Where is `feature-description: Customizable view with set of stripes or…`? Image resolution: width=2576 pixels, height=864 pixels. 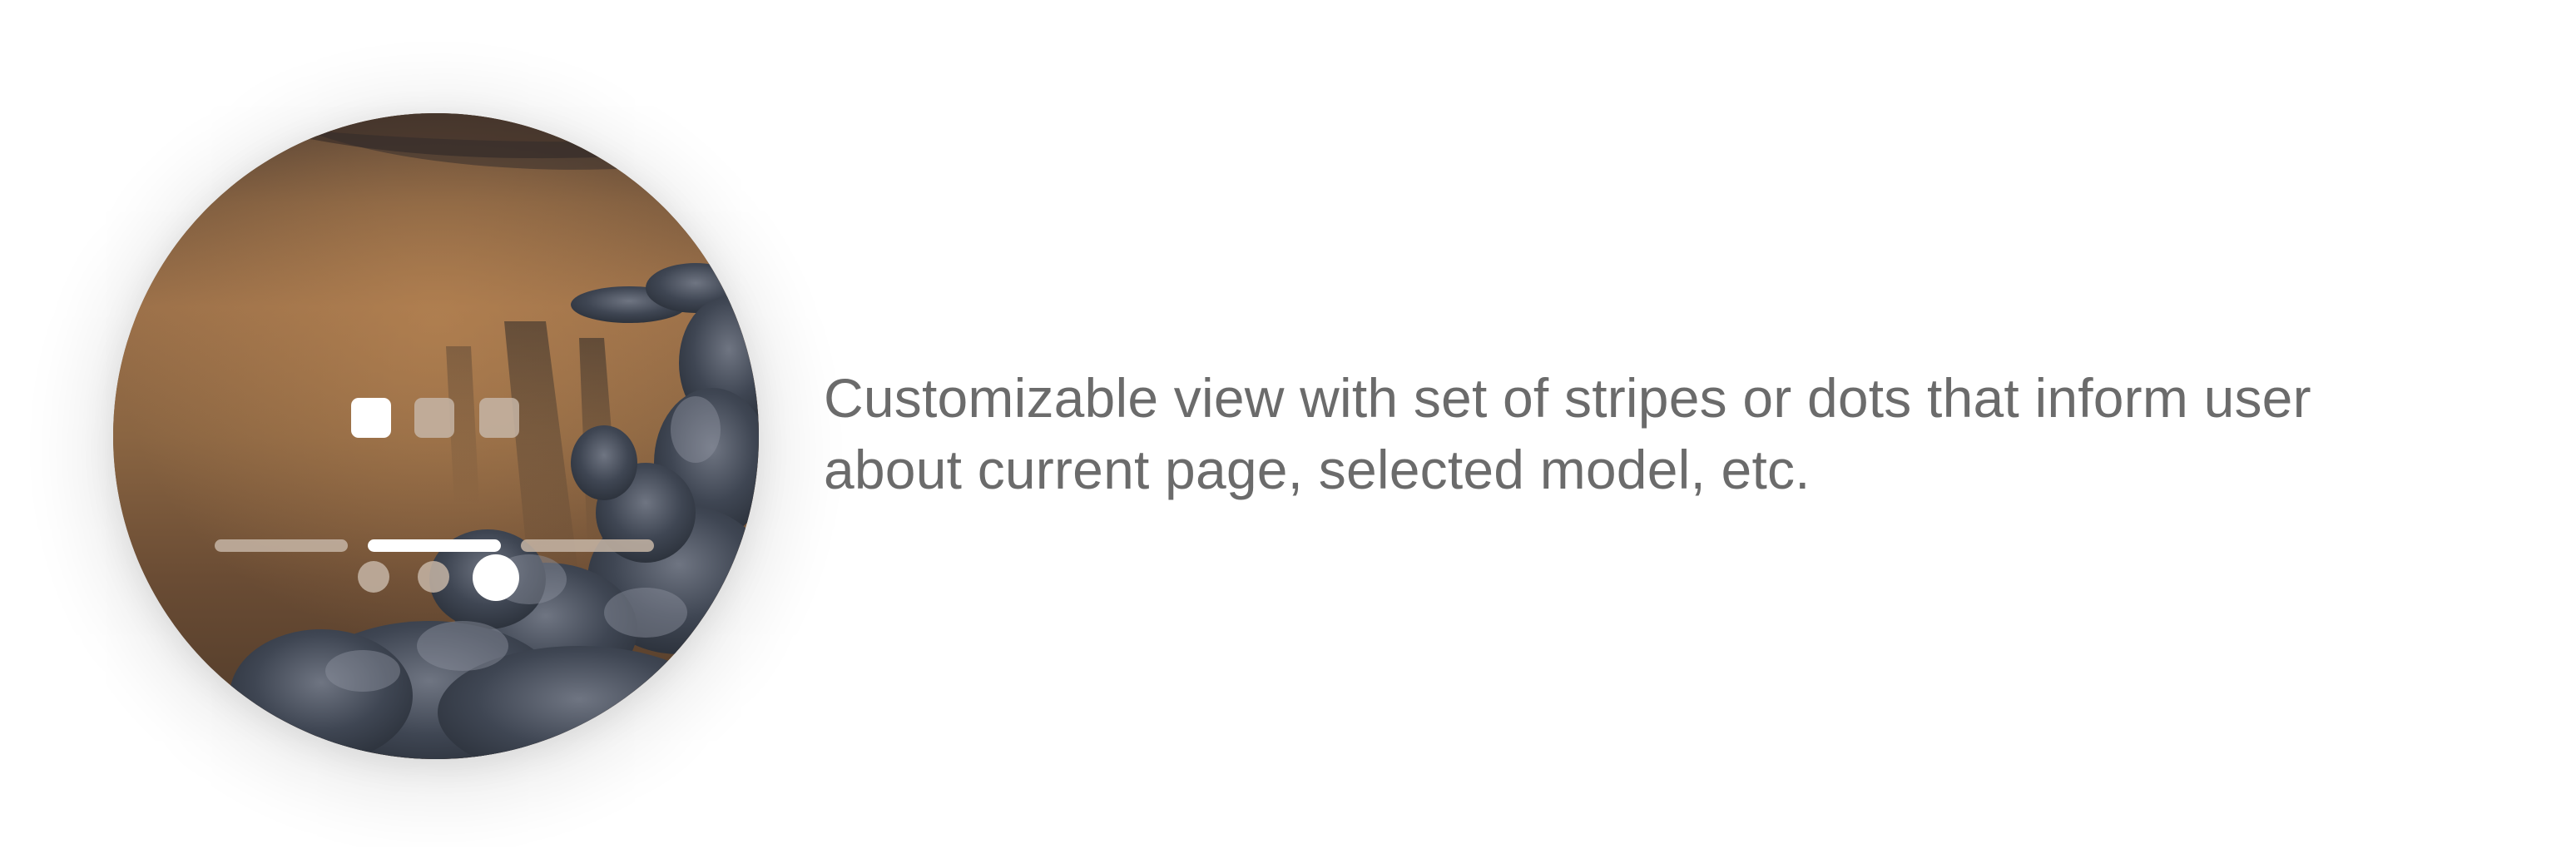 feature-description: Customizable view with set of stripes or… is located at coordinates (1681, 433).